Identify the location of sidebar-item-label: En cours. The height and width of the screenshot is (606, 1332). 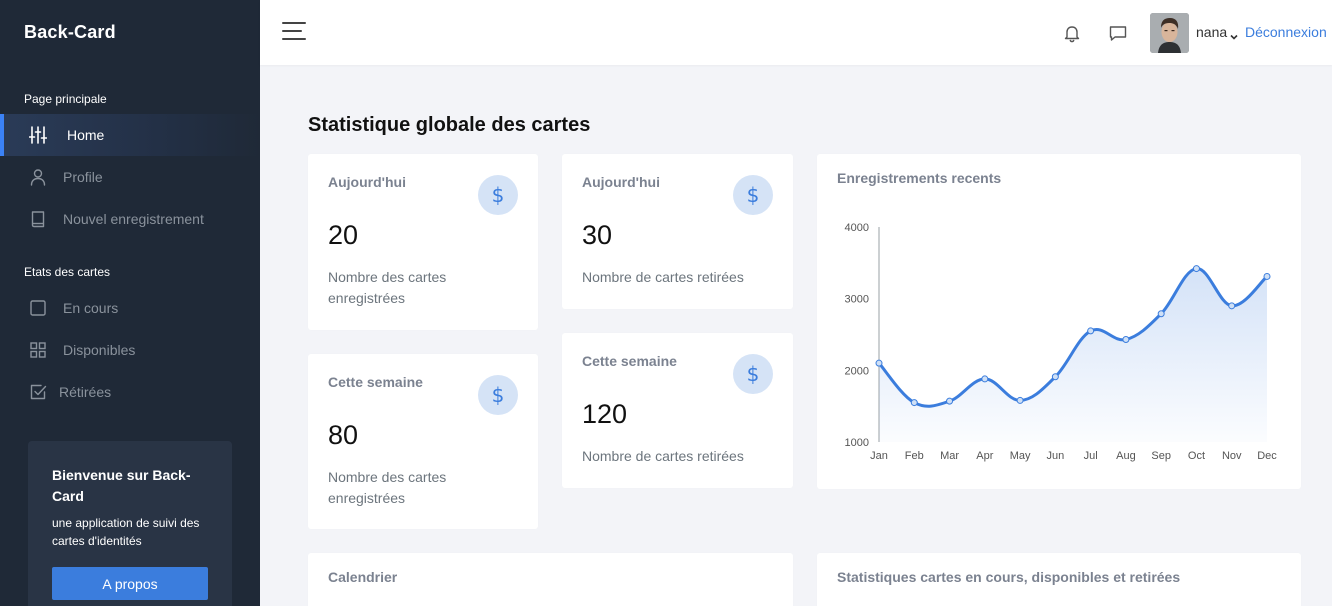
(91, 308).